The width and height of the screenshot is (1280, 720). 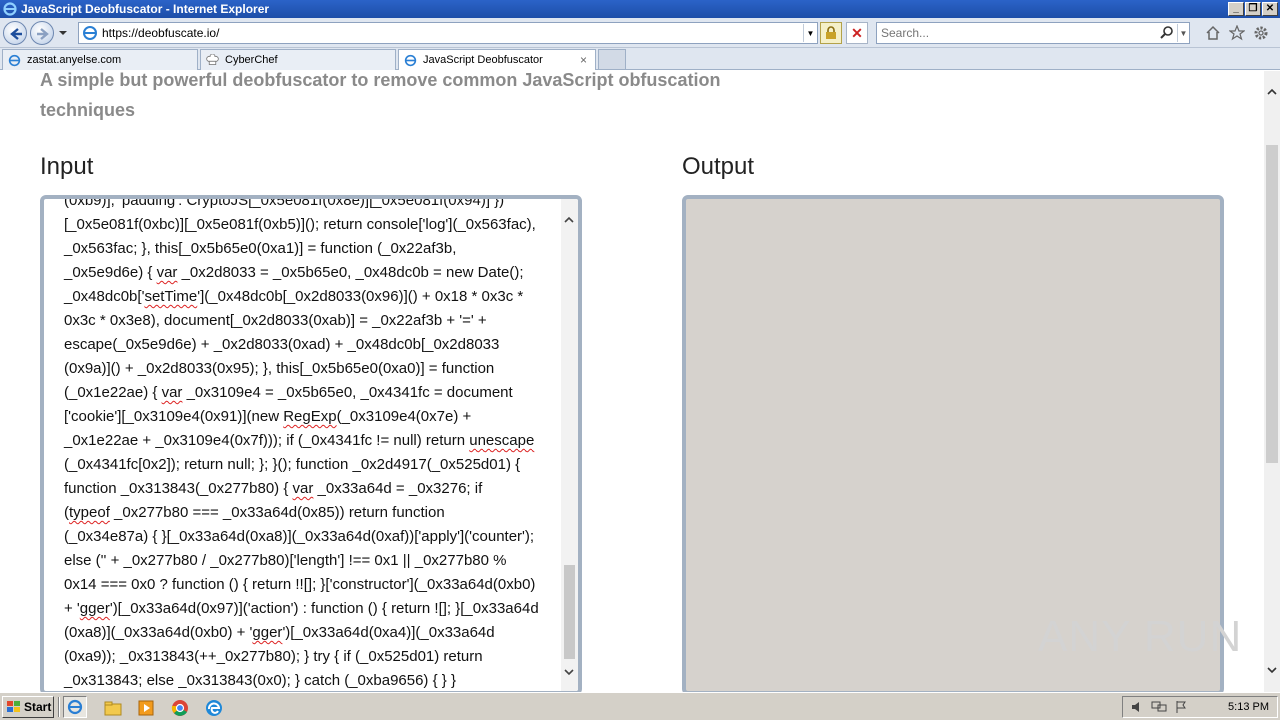 I want to click on address-bar: https://deobfuscate.io/ ▼, so click(x=448, y=33).